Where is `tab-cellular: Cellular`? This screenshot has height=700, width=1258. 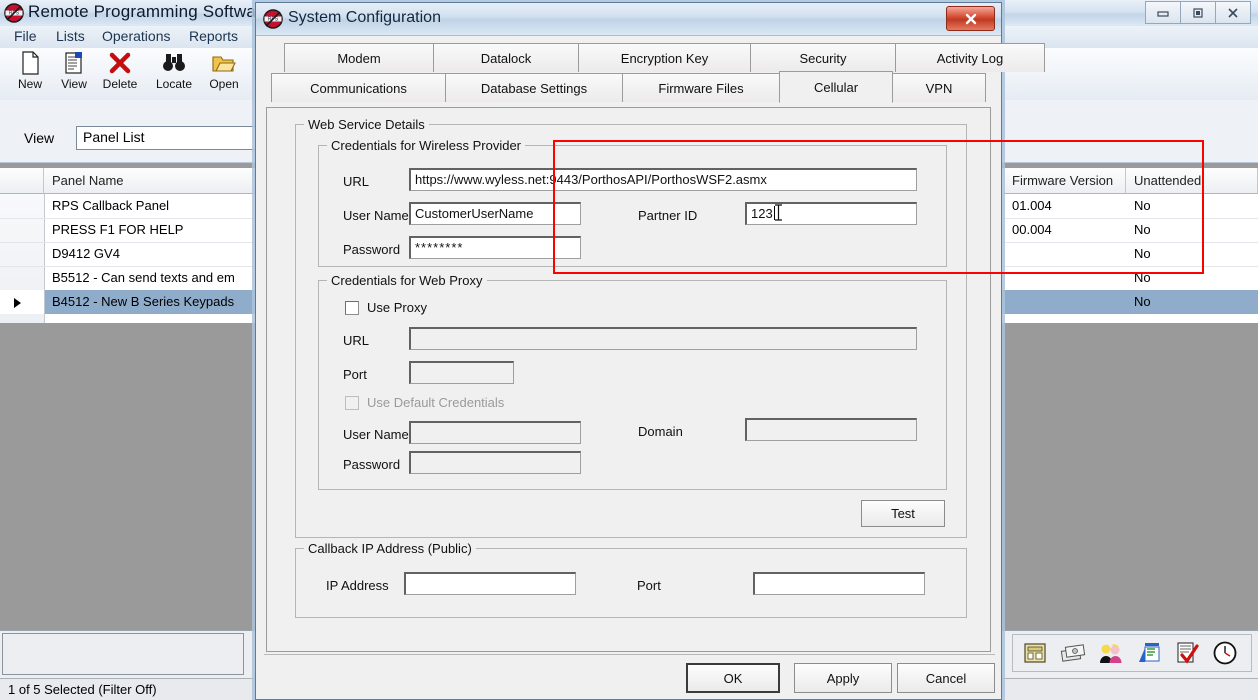
tab-cellular: Cellular is located at coordinates (836, 87).